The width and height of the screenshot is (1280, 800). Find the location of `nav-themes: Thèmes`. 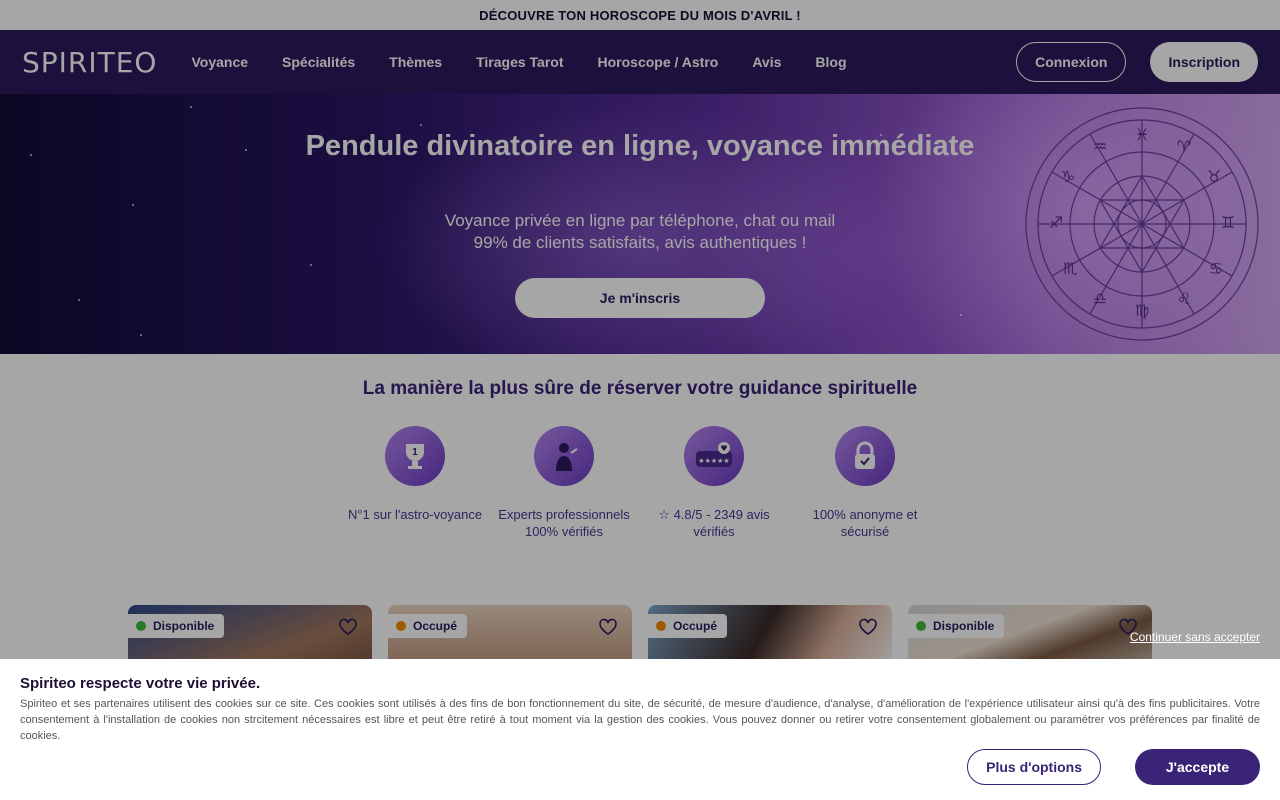

nav-themes: Thèmes is located at coordinates (415, 62).